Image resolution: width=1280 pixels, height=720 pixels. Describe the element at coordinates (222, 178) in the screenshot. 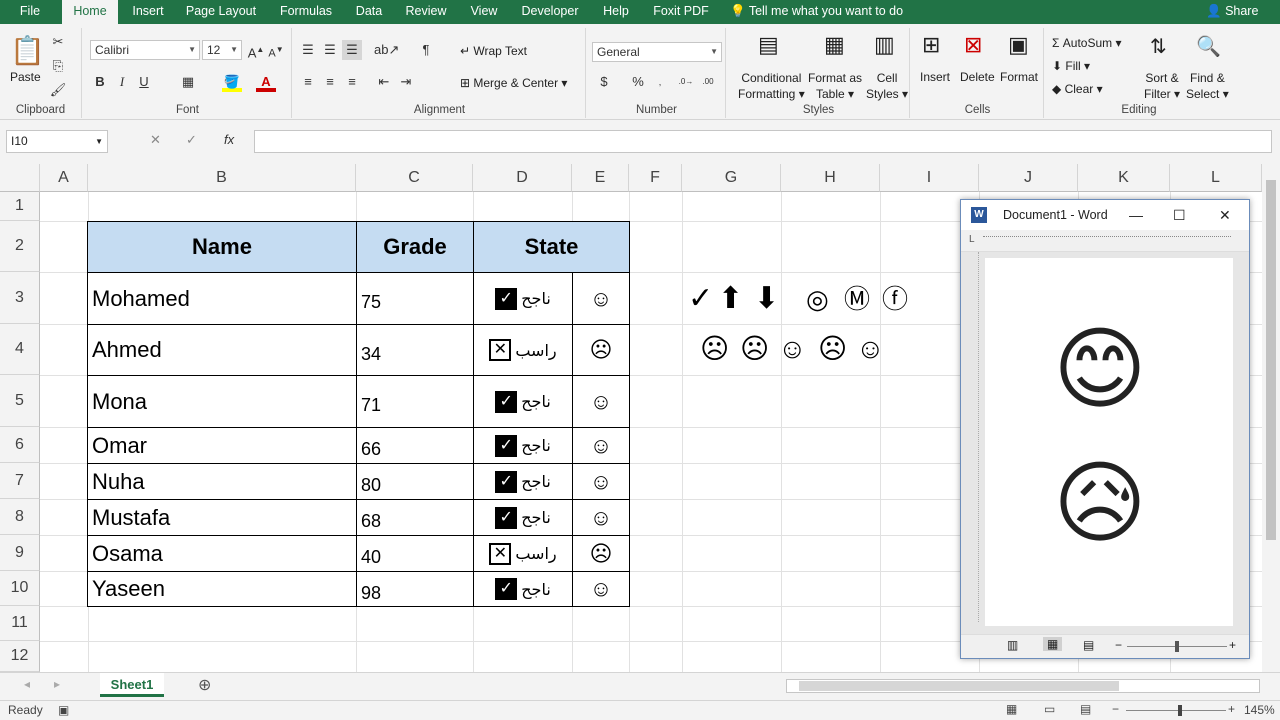

I see `column-header: B` at that location.